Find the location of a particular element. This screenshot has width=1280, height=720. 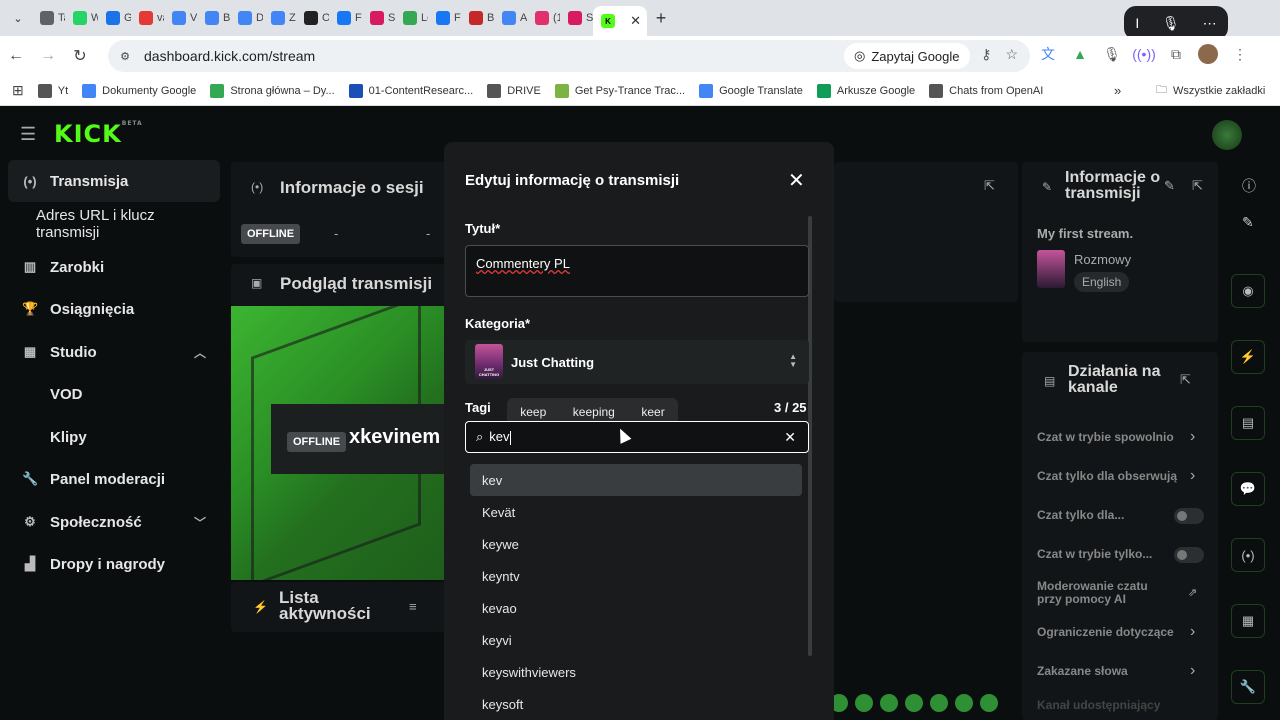

browser-tab: Tan is located at coordinates (48, 18).